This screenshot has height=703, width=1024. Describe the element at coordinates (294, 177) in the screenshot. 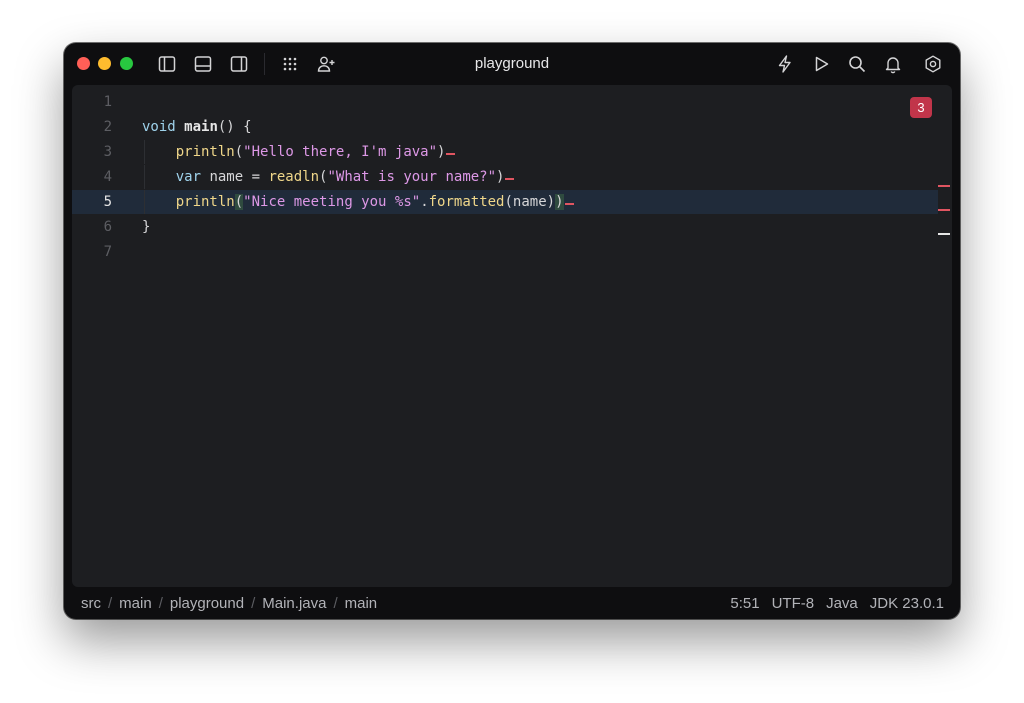

I see `function-call-token: readln` at that location.